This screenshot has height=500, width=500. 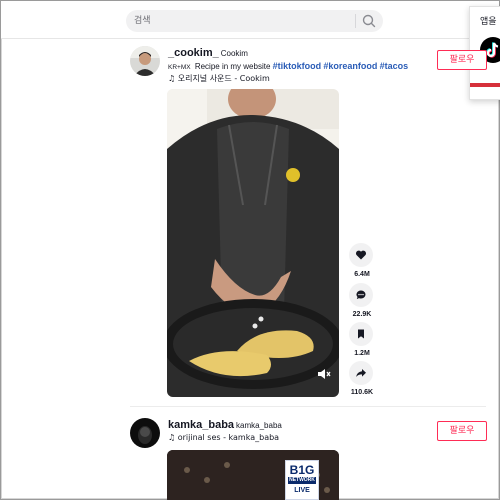 I want to click on caption-text: Recipe in my website, so click(x=232, y=66).